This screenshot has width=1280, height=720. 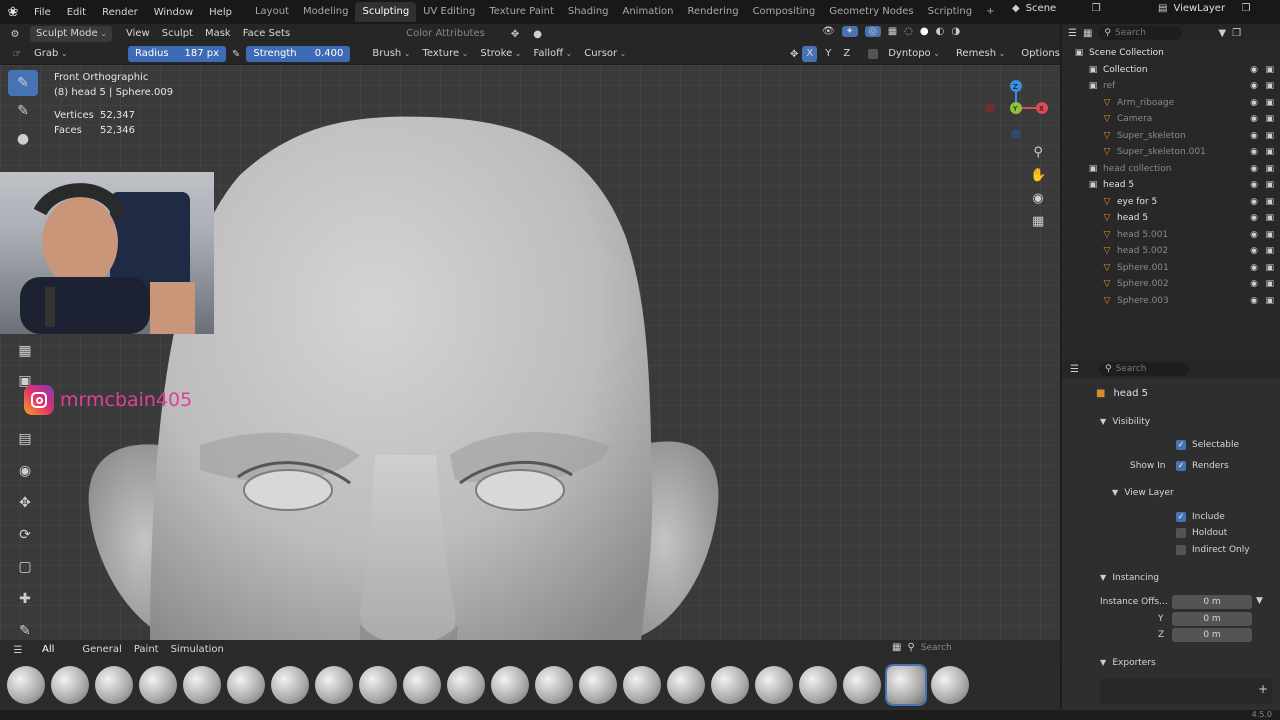 I want to click on outliner-row: ▣ ref ◉ ▣, so click(x=1171, y=86).